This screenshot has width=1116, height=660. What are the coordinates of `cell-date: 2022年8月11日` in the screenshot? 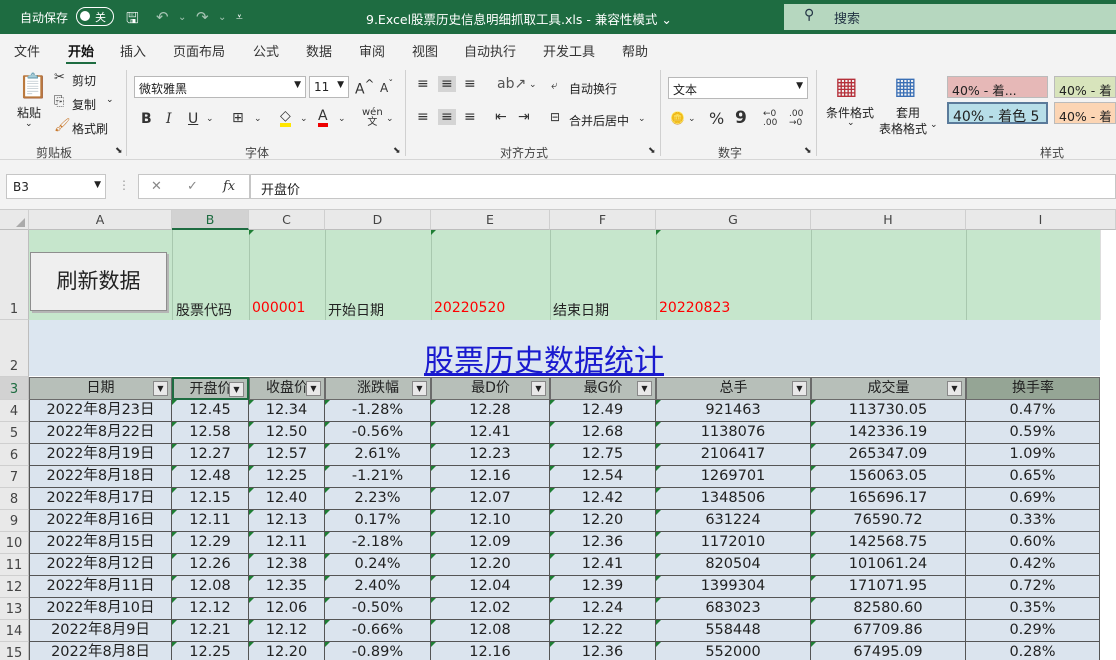 It's located at (100, 587).